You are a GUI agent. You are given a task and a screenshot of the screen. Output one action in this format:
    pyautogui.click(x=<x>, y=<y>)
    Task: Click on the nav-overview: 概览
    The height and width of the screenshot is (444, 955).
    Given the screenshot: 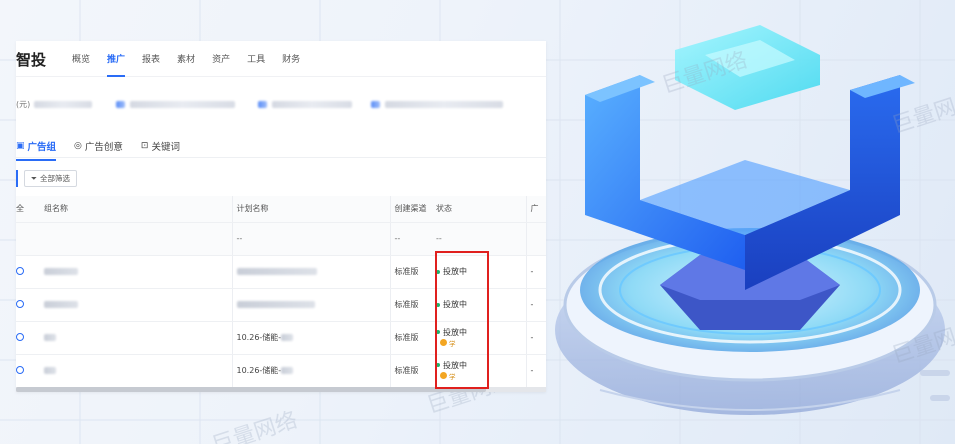 What is the action you would take?
    pyautogui.click(x=81, y=58)
    